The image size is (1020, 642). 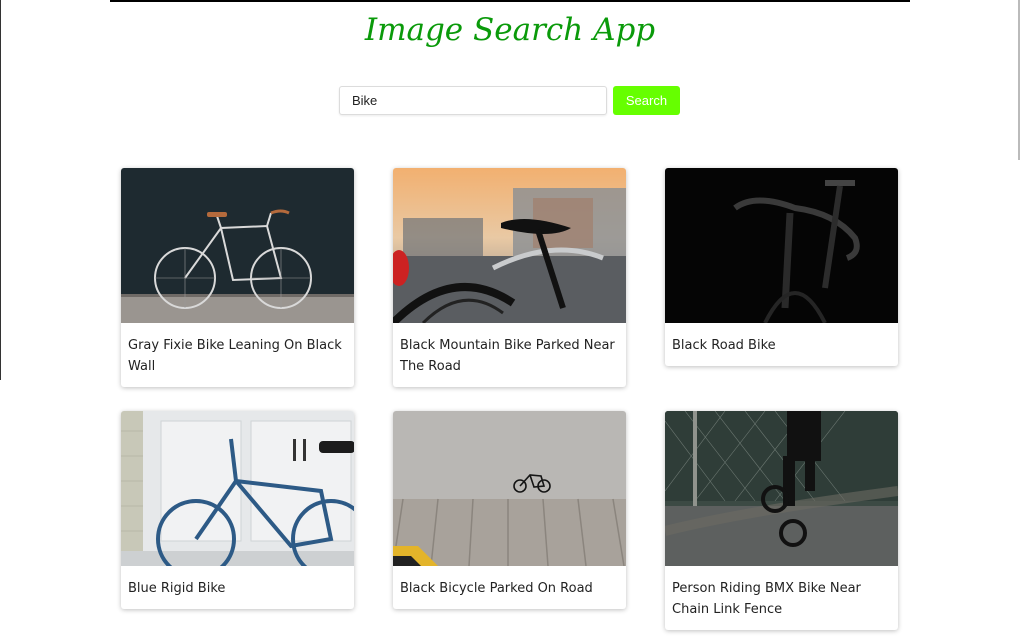 I want to click on result-caption: Gray Fixie Bike Leaning On Black Wall, so click(x=235, y=356).